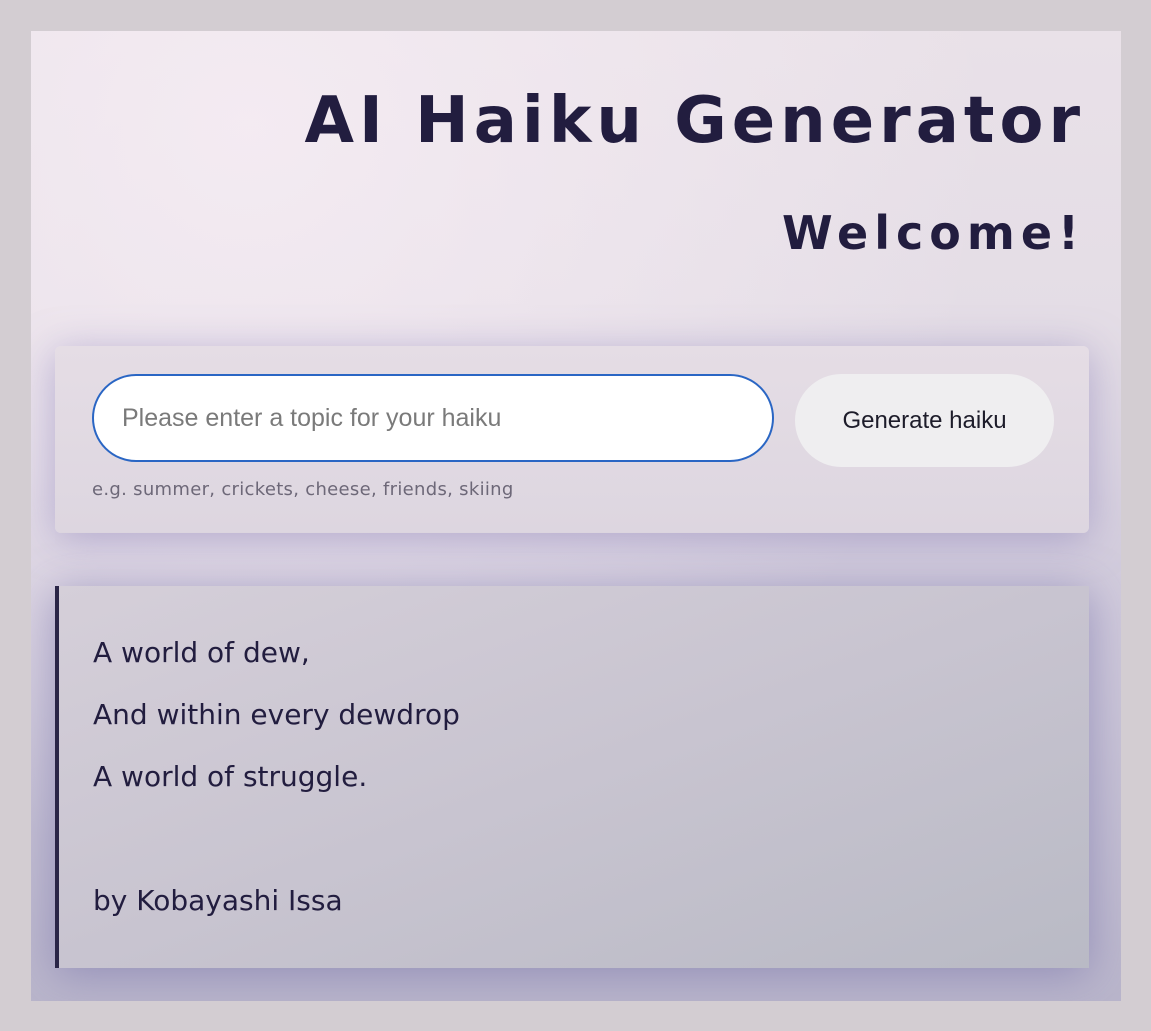 Image resolution: width=1151 pixels, height=1031 pixels. Describe the element at coordinates (433, 418) in the screenshot. I see `topic-input` at that location.